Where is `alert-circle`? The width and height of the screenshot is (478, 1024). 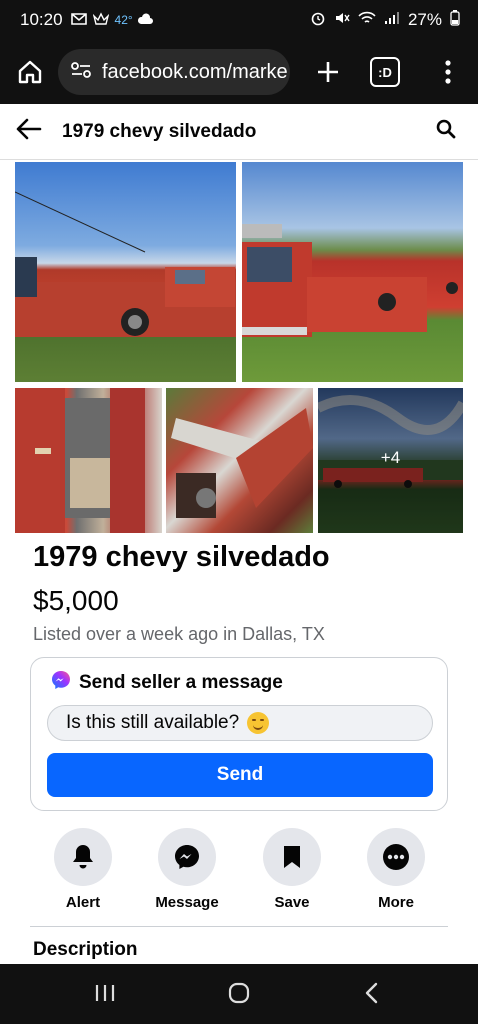 alert-circle is located at coordinates (83, 857).